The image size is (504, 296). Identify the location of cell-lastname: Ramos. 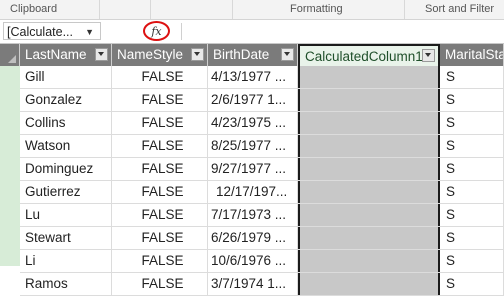
(66, 284).